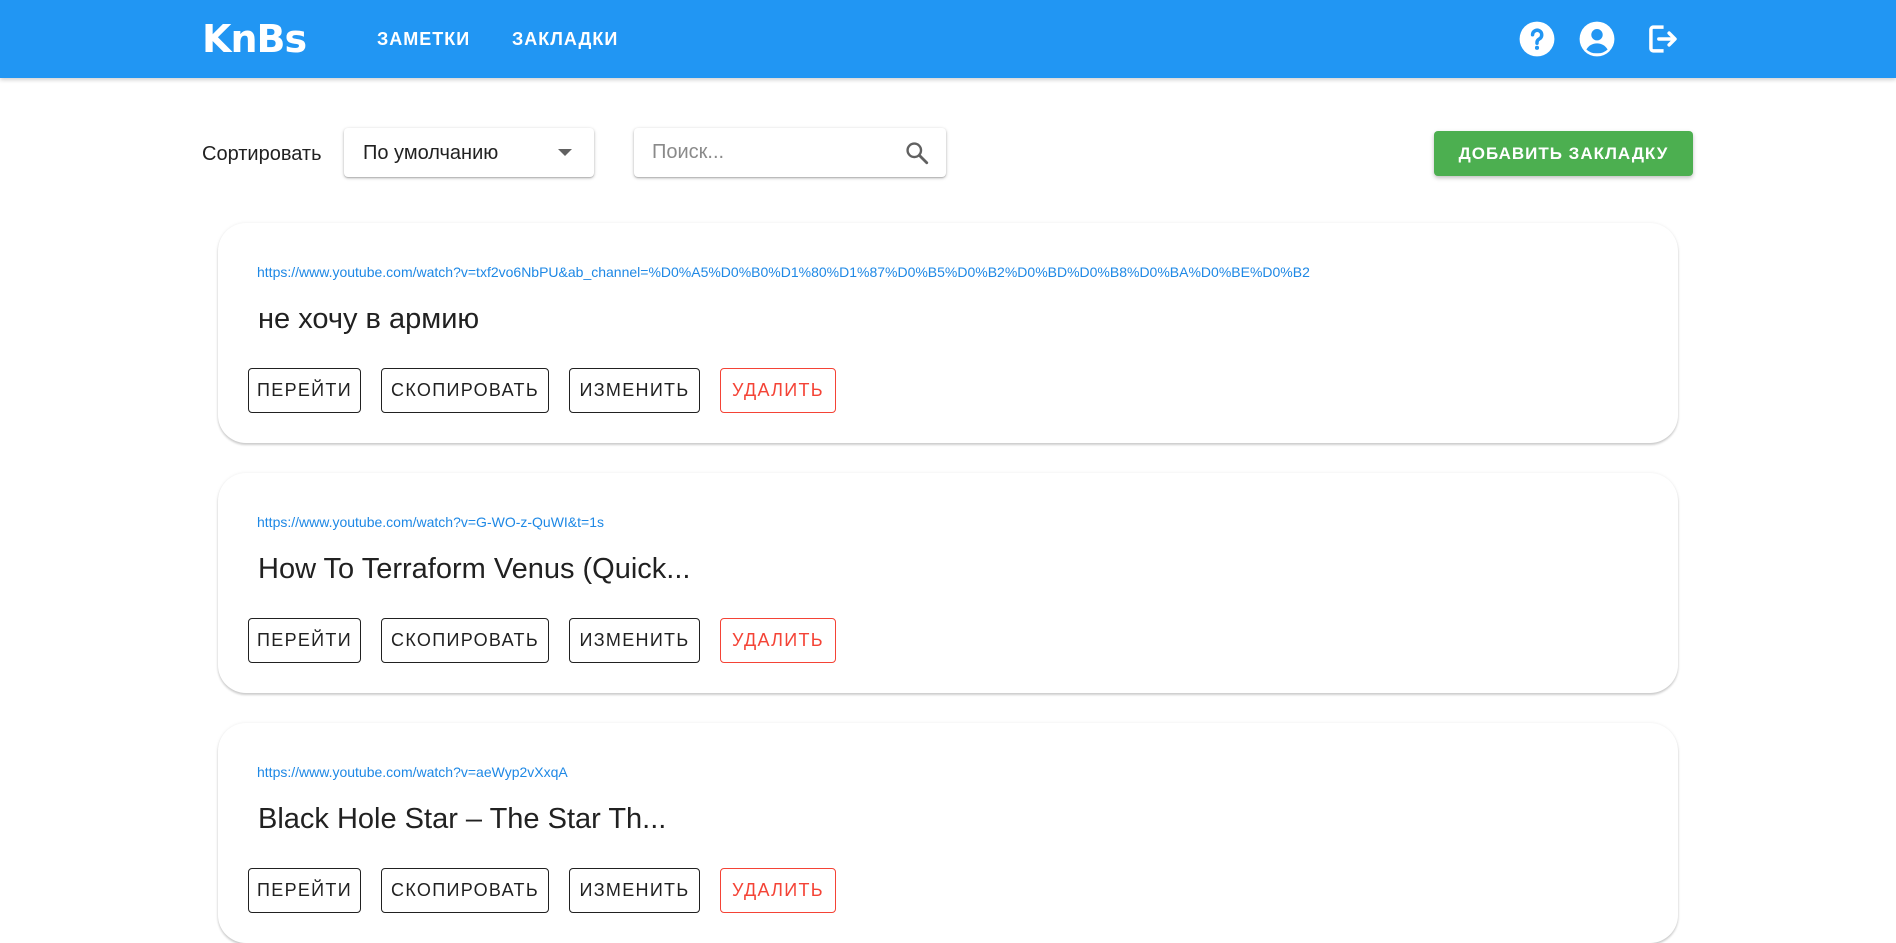  I want to click on sort-select: По умолчанию, so click(469, 152).